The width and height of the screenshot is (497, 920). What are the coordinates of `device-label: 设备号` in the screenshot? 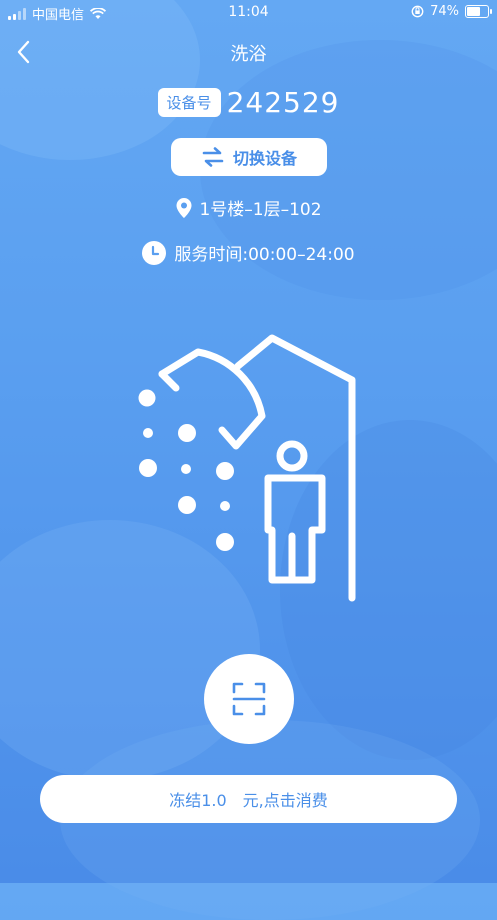 It's located at (189, 102).